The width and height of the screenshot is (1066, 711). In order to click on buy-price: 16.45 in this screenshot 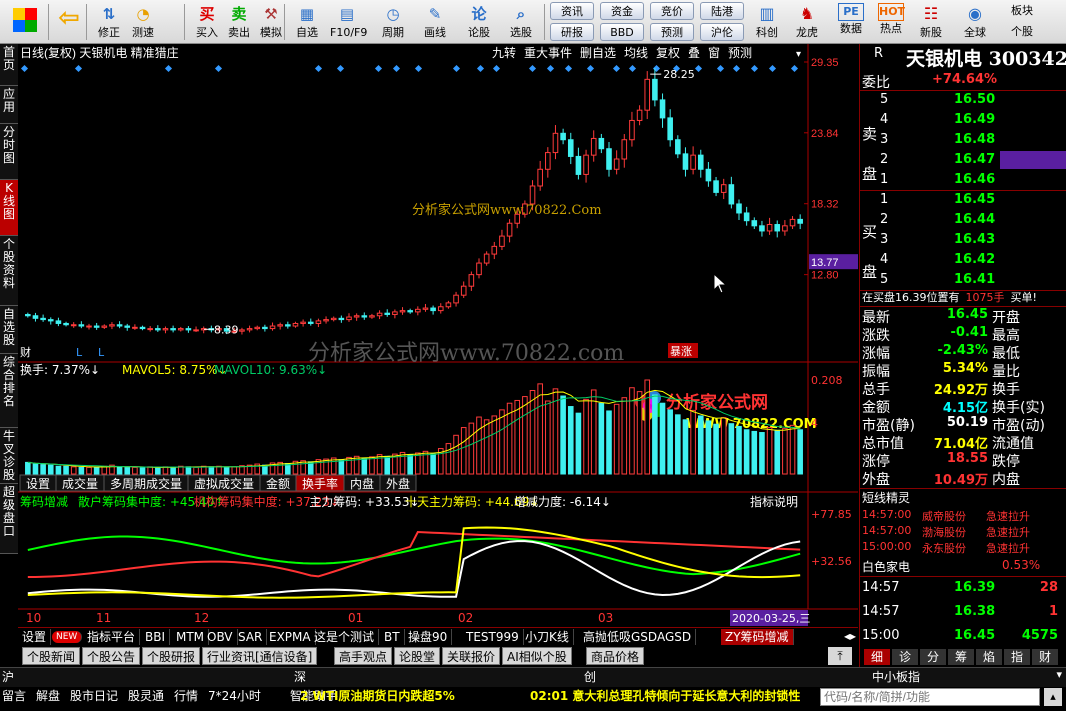, I will do `click(974, 199)`.